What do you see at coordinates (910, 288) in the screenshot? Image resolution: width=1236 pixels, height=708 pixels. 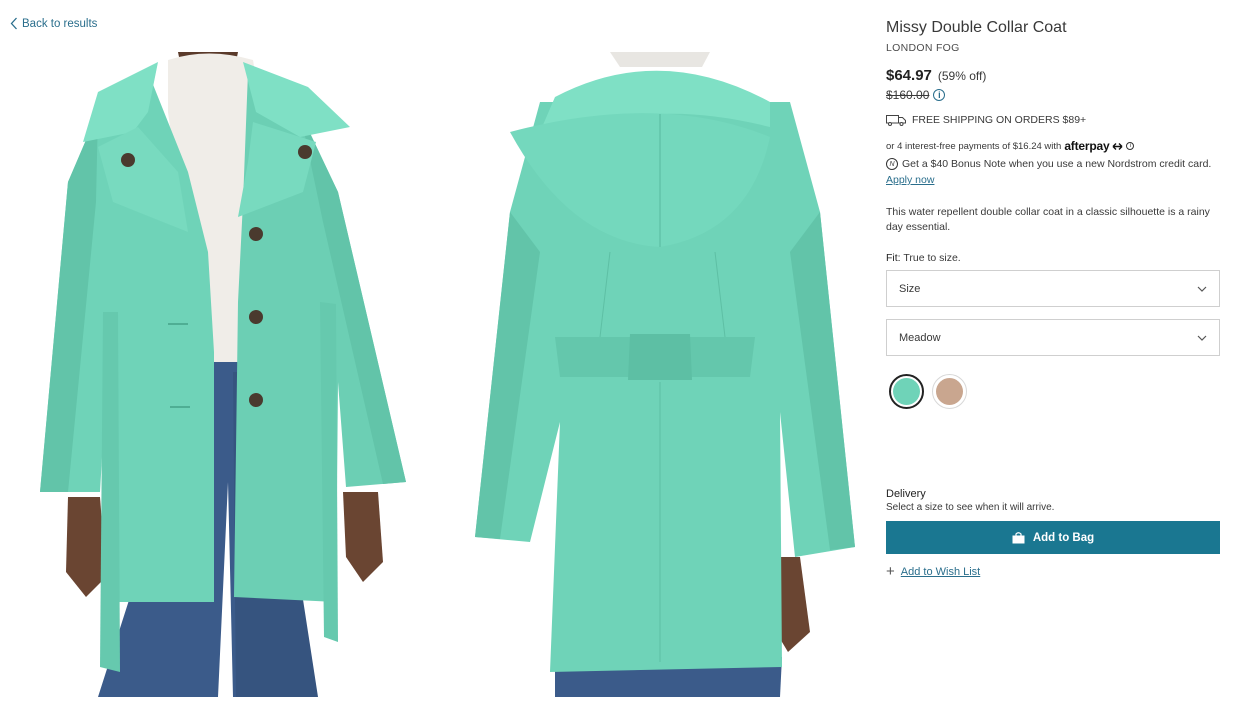 I see `size-select-label: Size` at bounding box center [910, 288].